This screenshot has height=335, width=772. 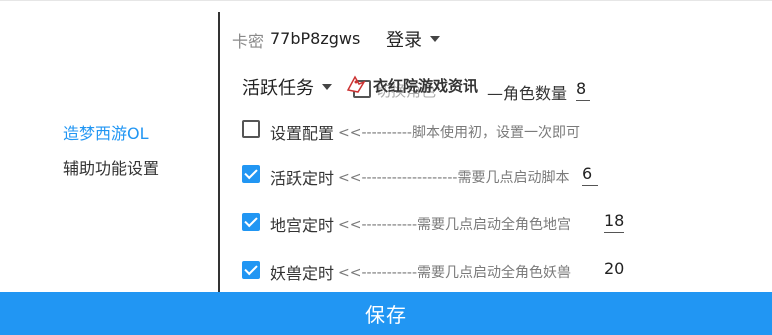 What do you see at coordinates (404, 40) in the screenshot?
I see `login-dropdown-label: 登录` at bounding box center [404, 40].